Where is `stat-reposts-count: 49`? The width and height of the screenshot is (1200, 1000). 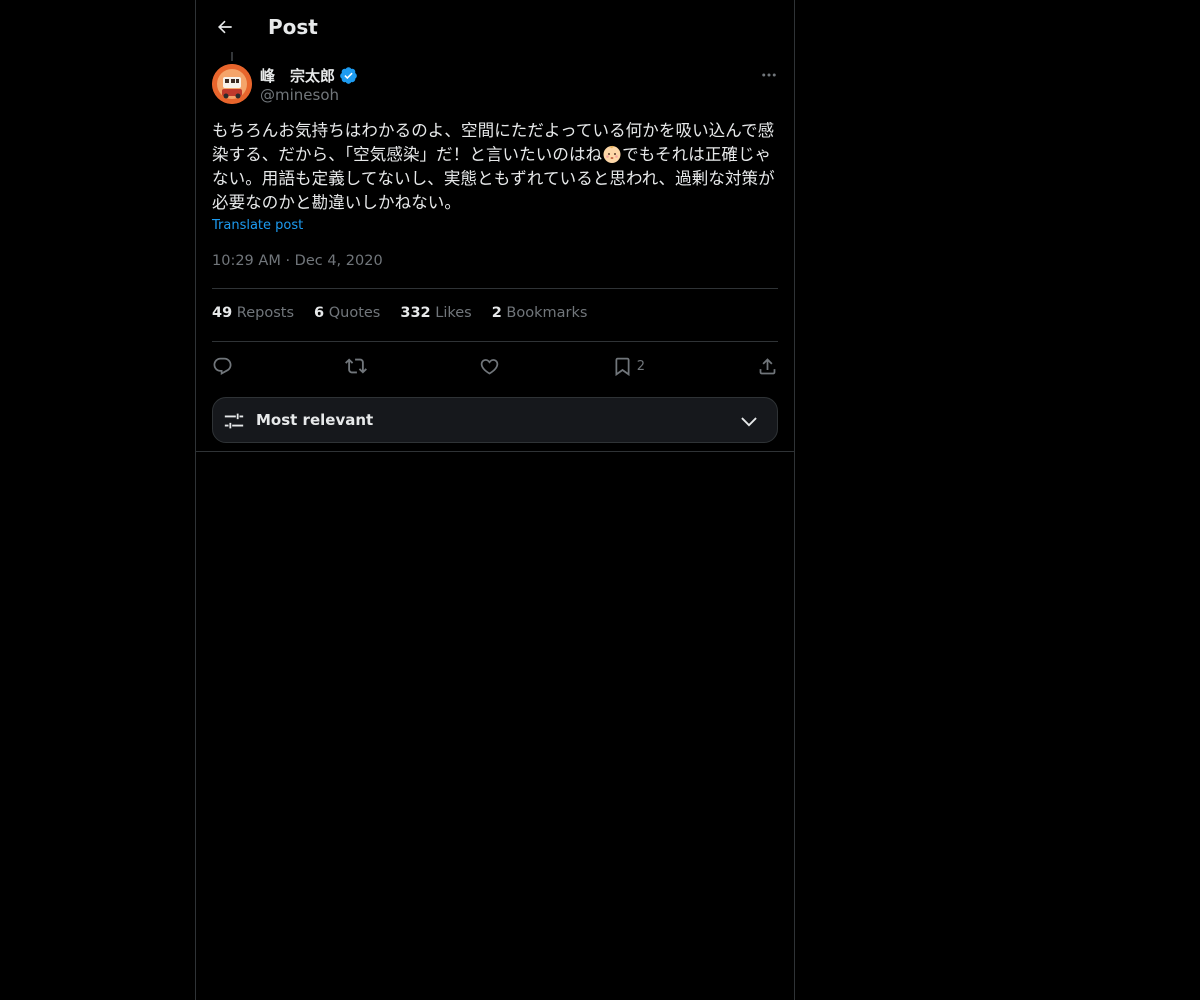
stat-reposts-count: 49 is located at coordinates (222, 313).